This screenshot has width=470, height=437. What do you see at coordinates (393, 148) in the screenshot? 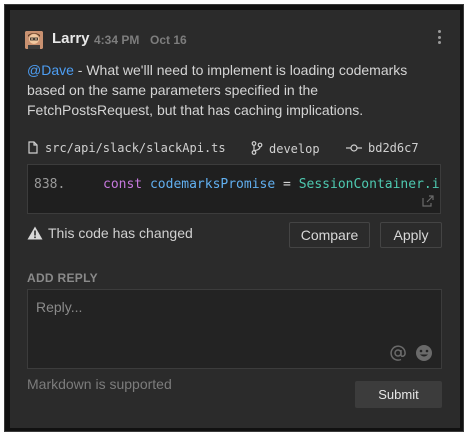
I see `commit-hash: bd2d6c7` at bounding box center [393, 148].